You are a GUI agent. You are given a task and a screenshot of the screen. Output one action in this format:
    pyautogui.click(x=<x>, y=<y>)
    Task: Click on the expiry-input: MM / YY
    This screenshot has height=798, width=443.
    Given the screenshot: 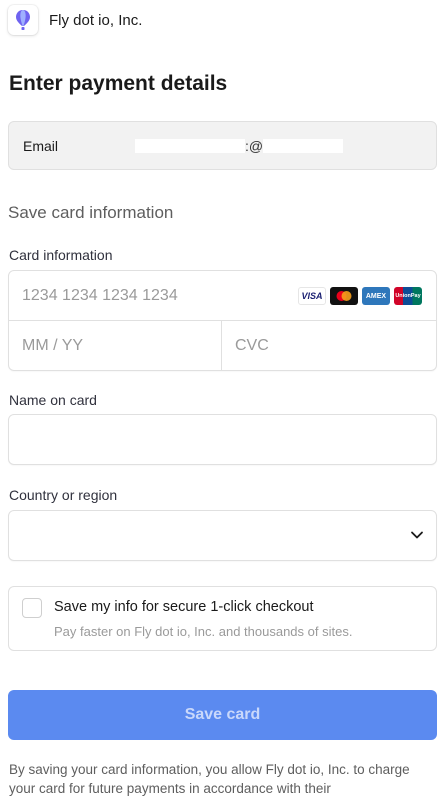 What is the action you would take?
    pyautogui.click(x=115, y=346)
    